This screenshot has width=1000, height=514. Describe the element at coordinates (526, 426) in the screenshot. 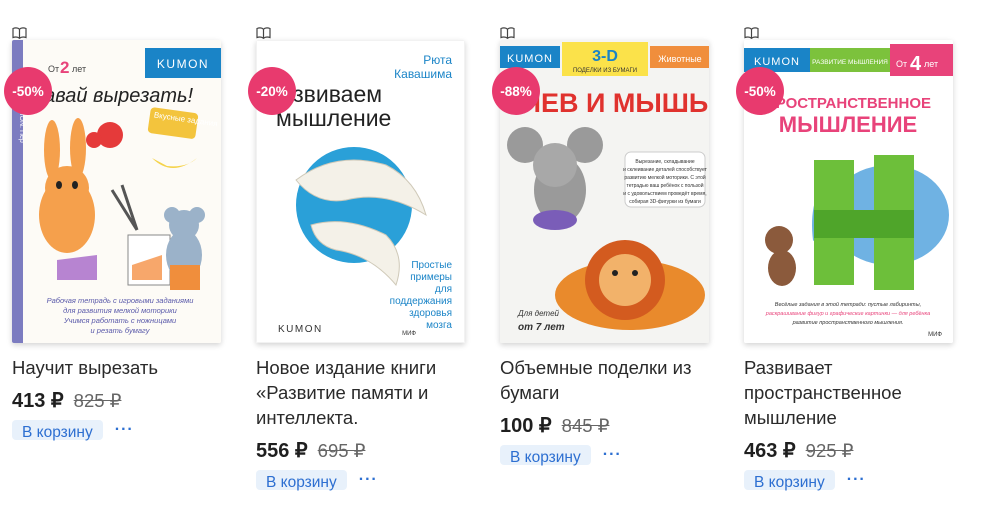

I see `current-price: 100 ₽` at that location.